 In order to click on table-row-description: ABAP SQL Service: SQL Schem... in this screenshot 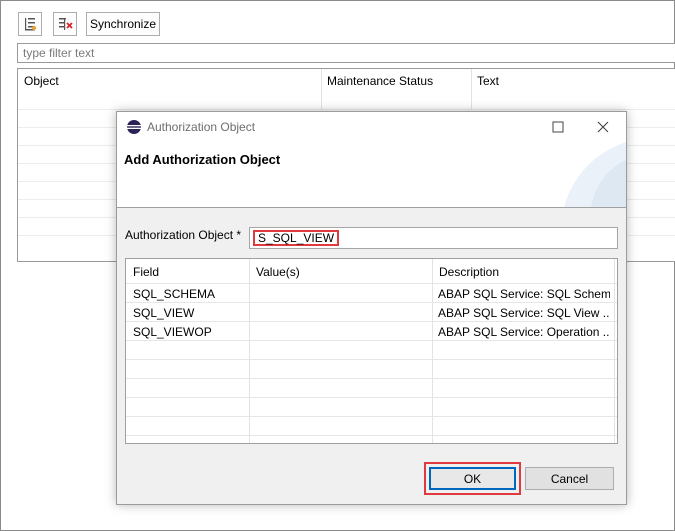, I will do `click(524, 294)`.